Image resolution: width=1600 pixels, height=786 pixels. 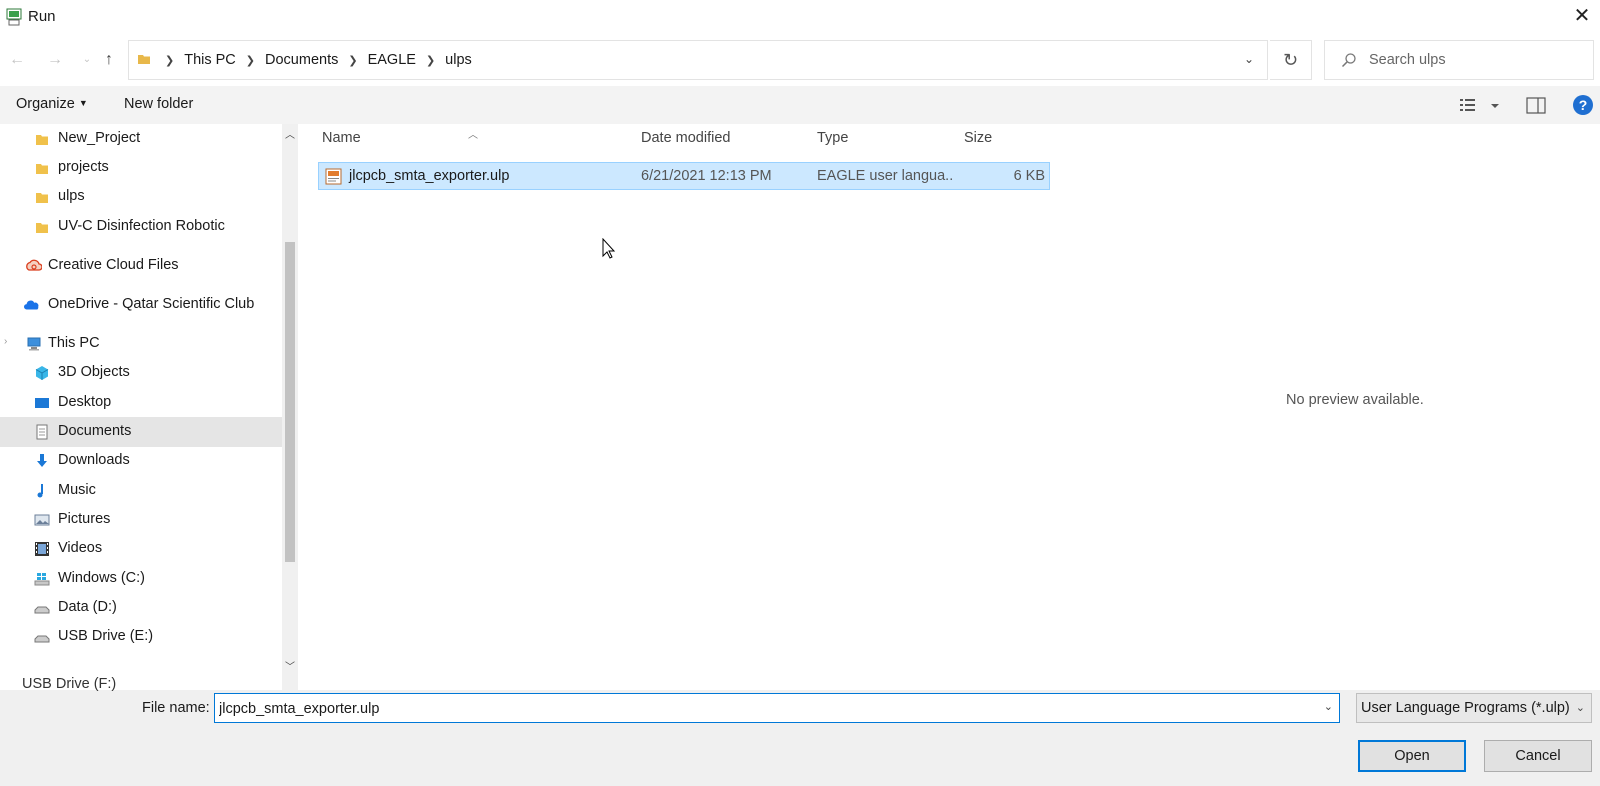 I want to click on sidebar-item-usb-drive-e: USB Drive (E:), so click(x=141, y=637).